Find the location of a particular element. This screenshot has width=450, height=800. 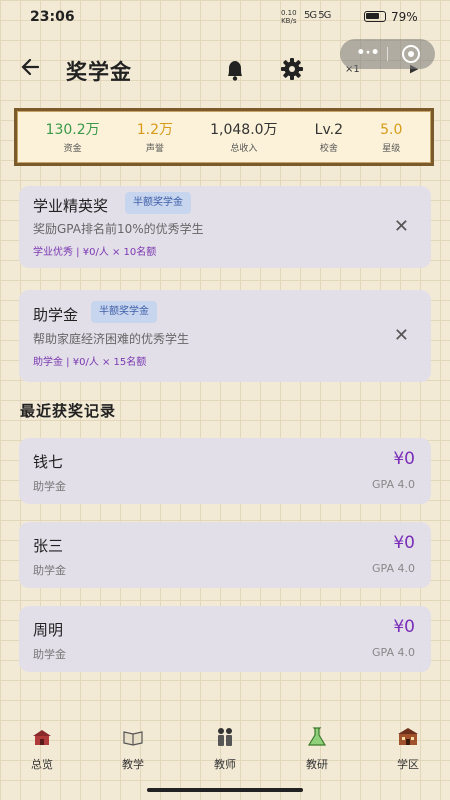

more-options-icon: •·• is located at coordinates (368, 54).